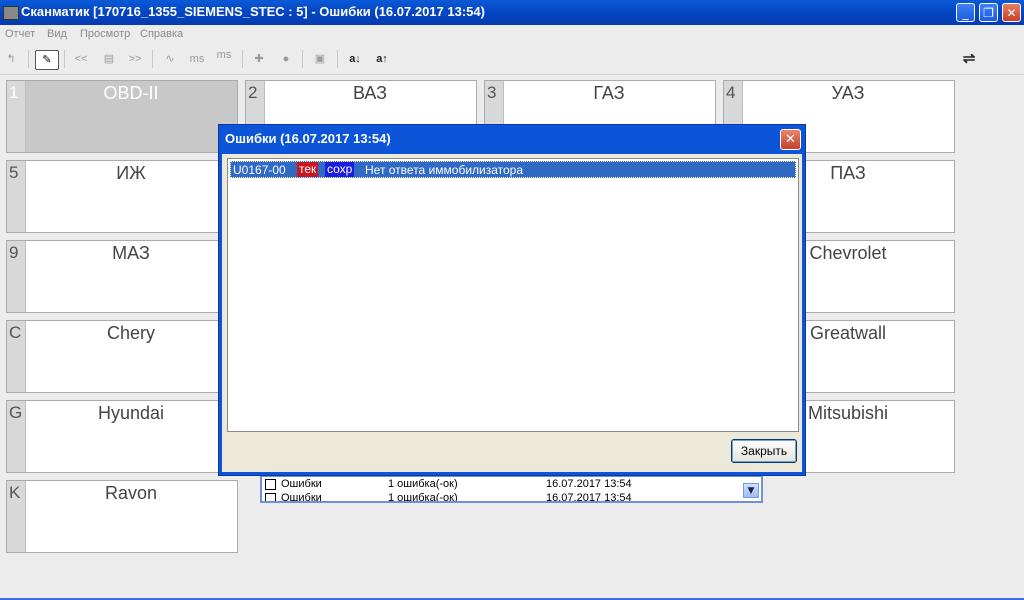 The image size is (1024, 600). What do you see at coordinates (122, 516) in the screenshot?
I see `tile-ravon: K Ravon` at bounding box center [122, 516].